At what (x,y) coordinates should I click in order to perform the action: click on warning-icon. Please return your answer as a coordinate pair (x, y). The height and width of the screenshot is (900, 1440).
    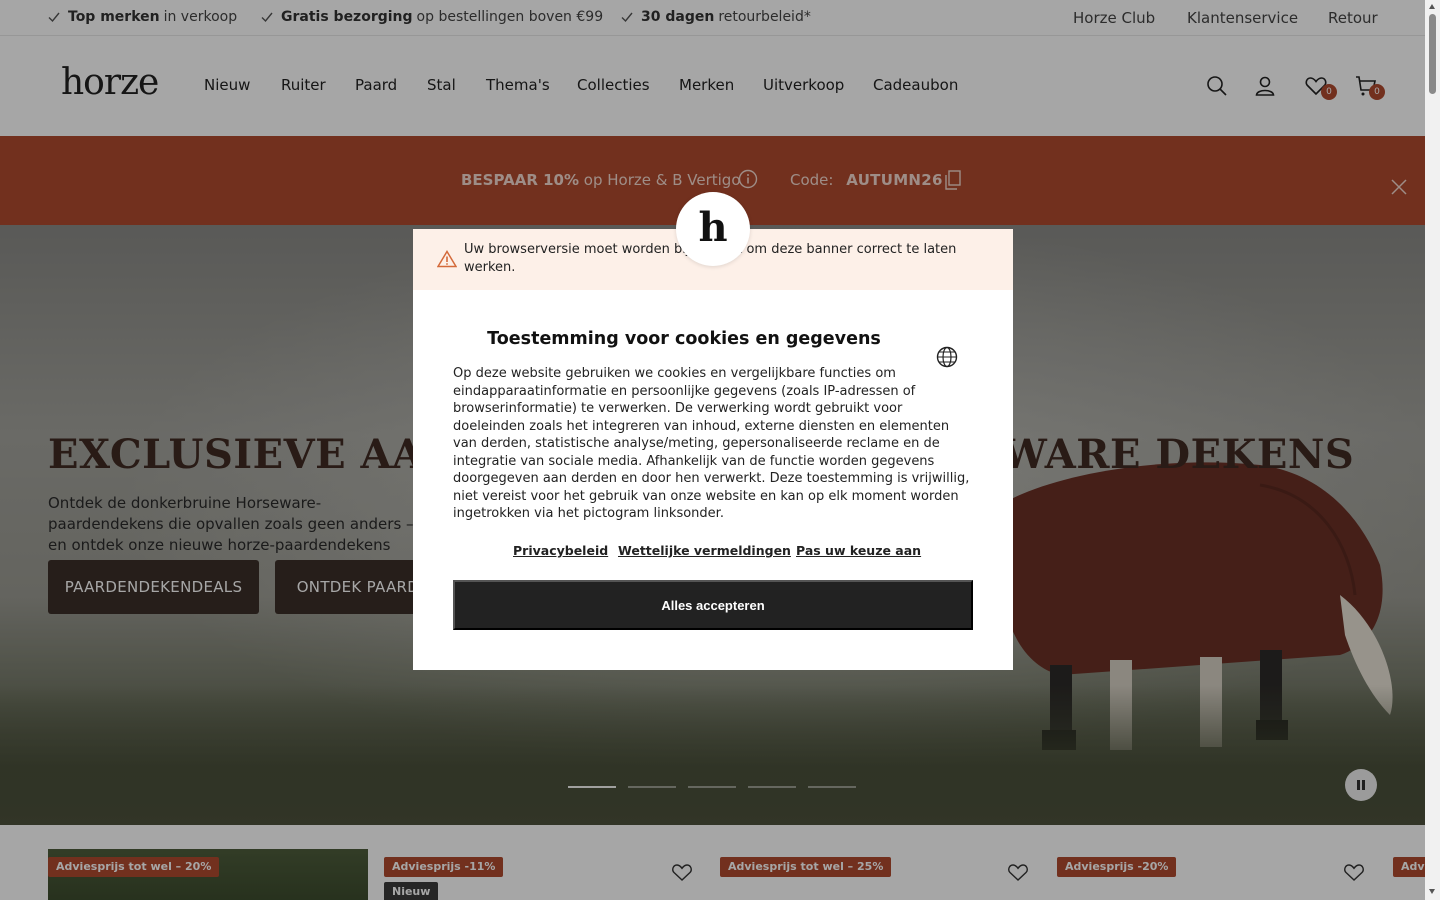
    Looking at the image, I should click on (447, 259).